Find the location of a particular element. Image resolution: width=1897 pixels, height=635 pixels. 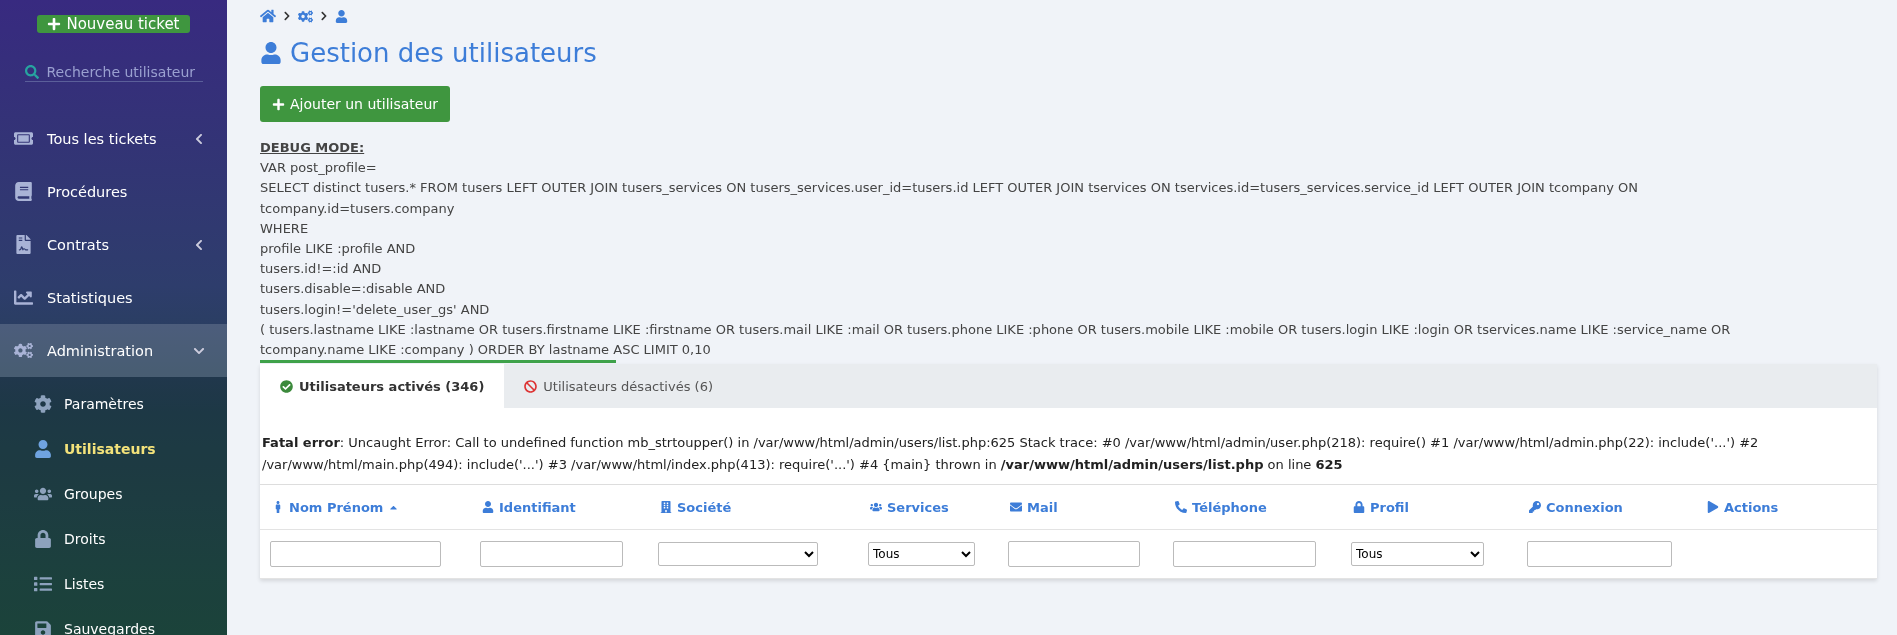

submenu-item: Droits is located at coordinates (113, 538).